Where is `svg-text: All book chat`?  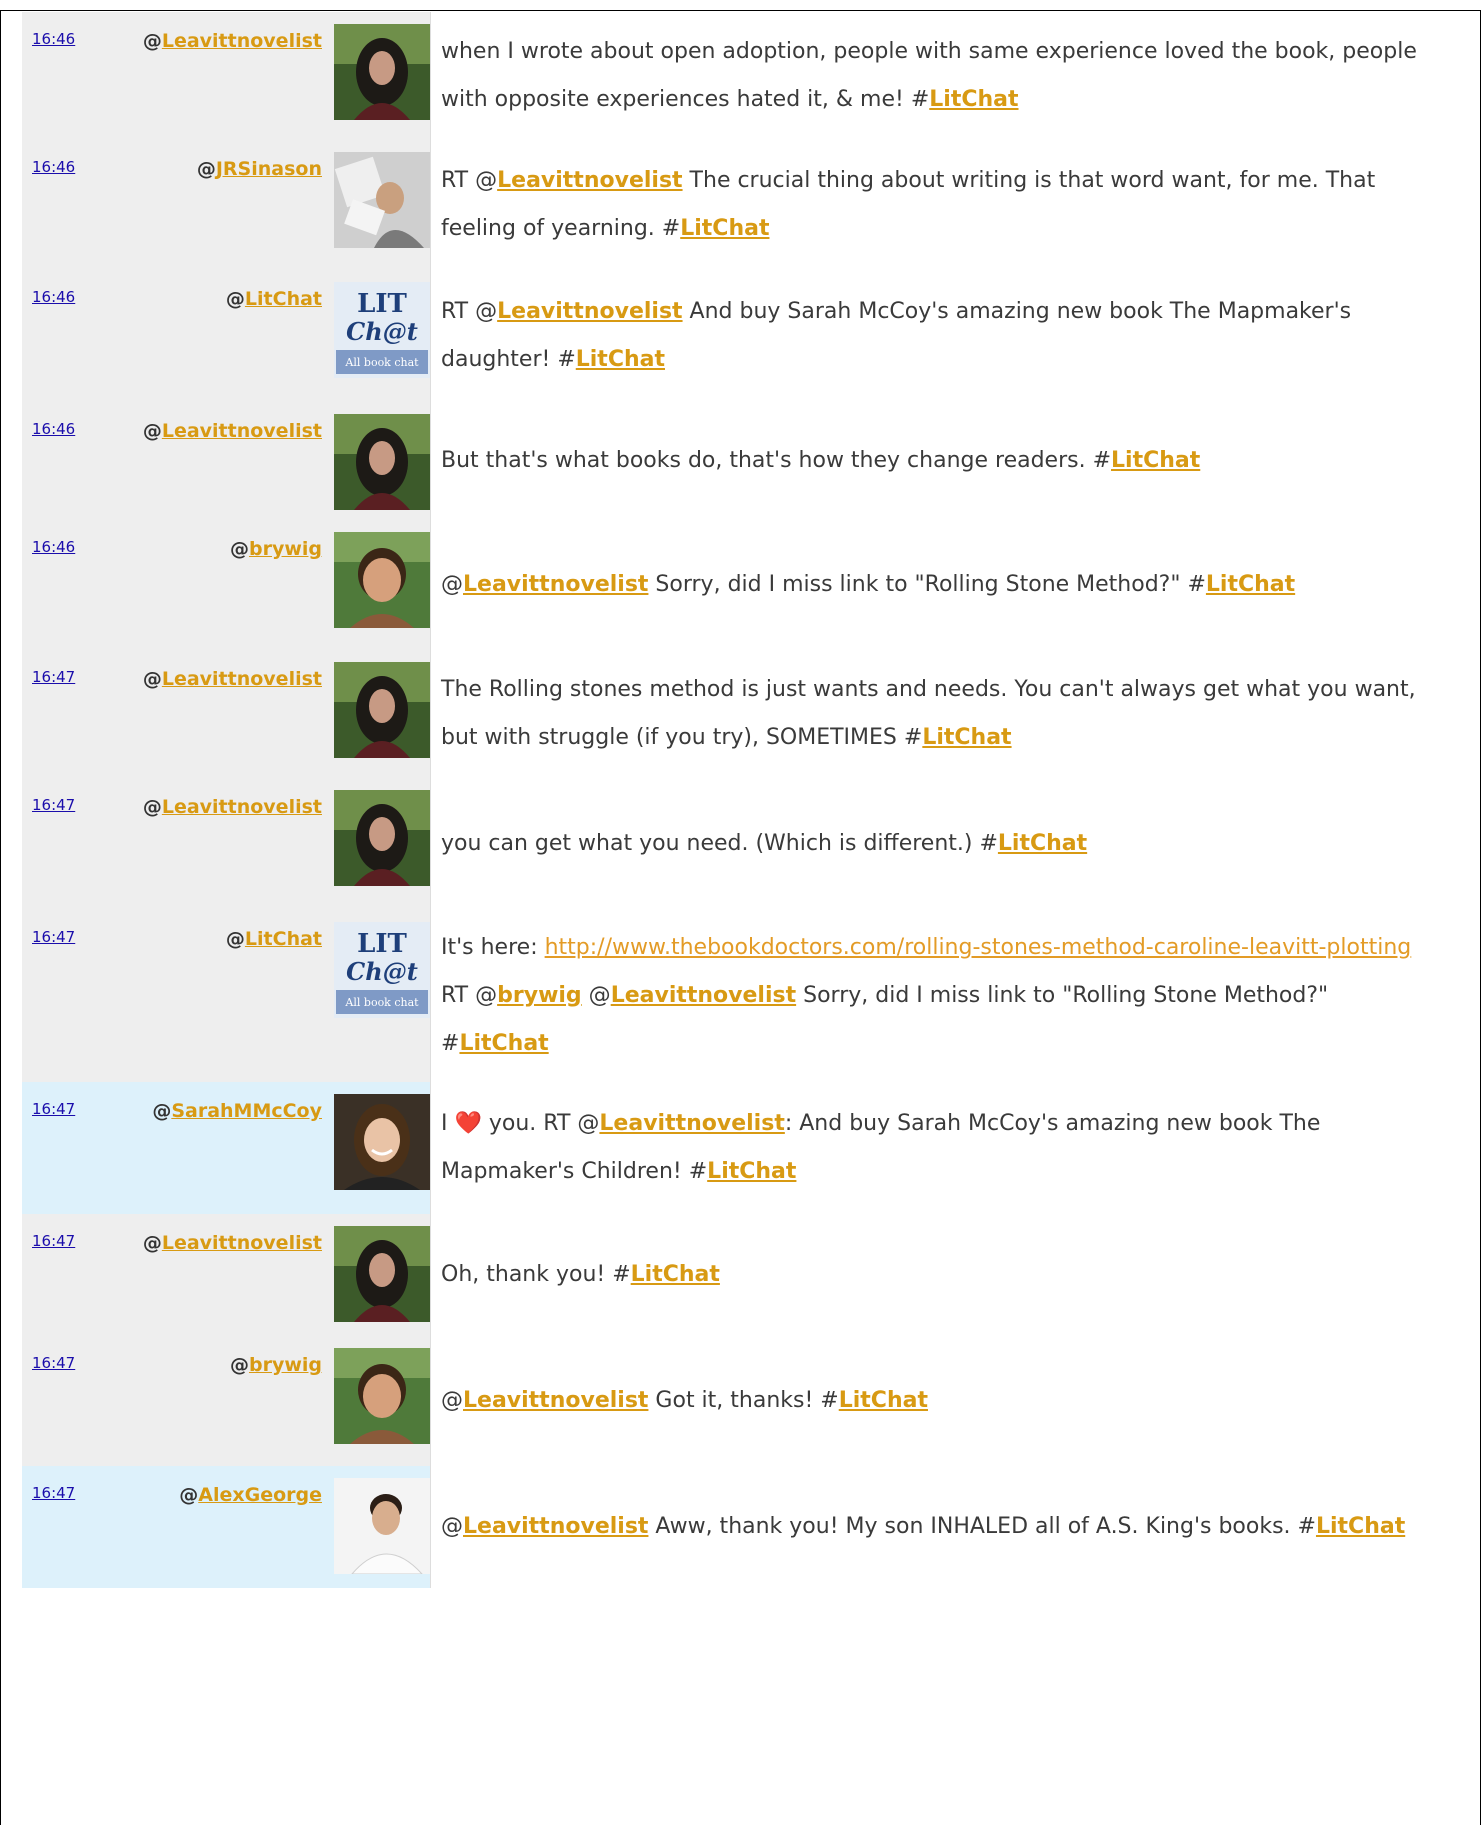 svg-text: All book chat is located at coordinates (381, 362).